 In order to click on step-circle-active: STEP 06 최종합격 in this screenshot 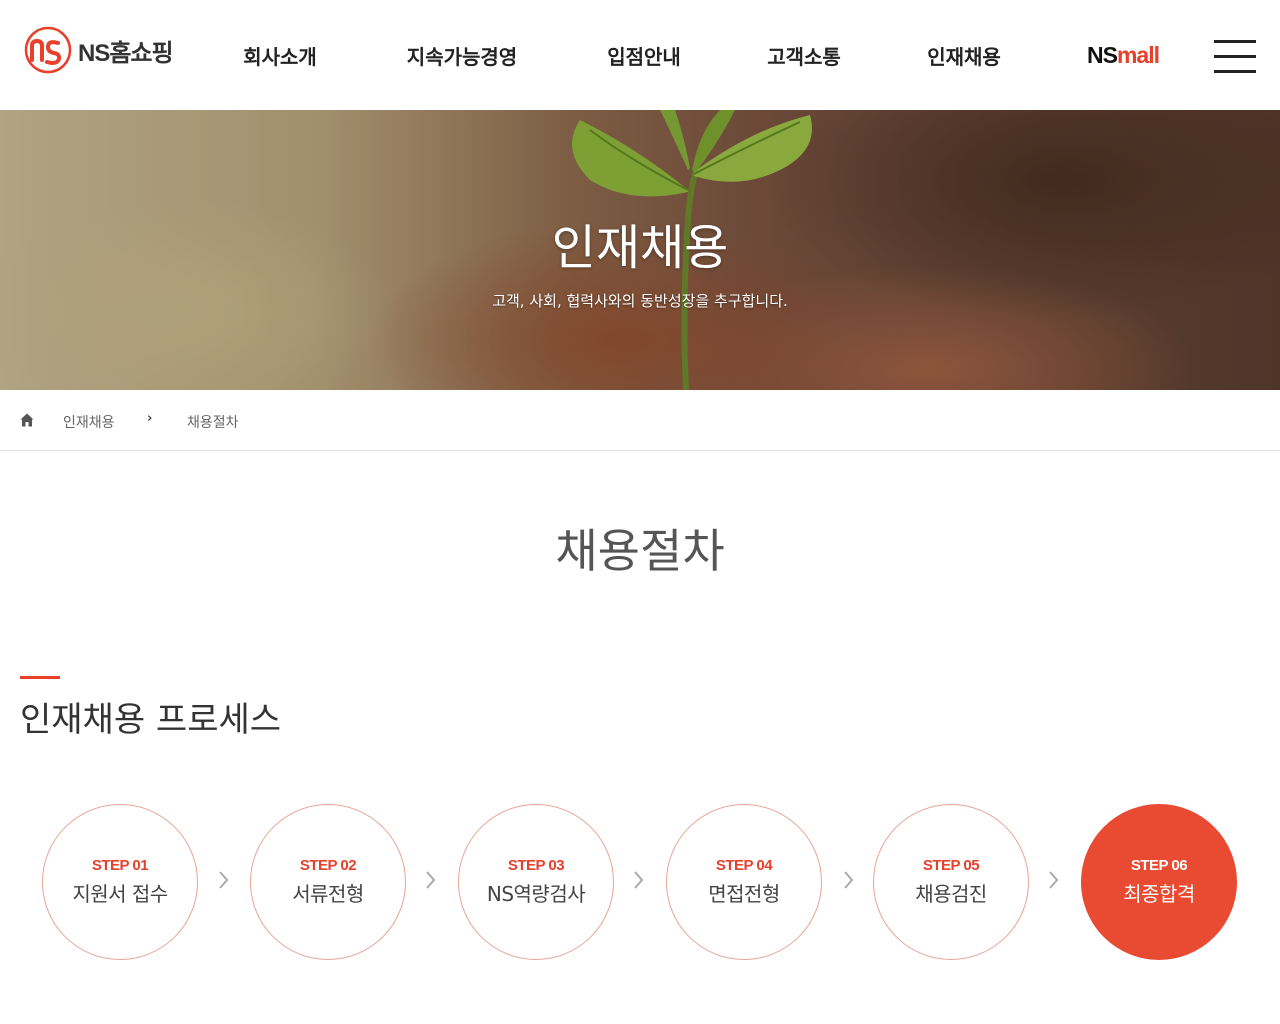, I will do `click(1159, 882)`.